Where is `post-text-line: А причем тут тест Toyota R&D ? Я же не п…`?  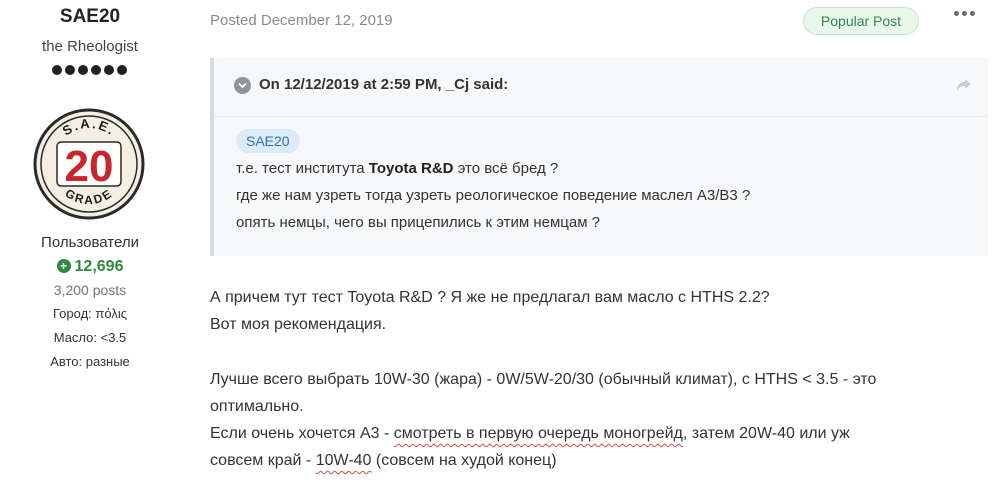
post-text-line: А причем тут тест Toyota R&D ? Я же не п… is located at coordinates (490, 297).